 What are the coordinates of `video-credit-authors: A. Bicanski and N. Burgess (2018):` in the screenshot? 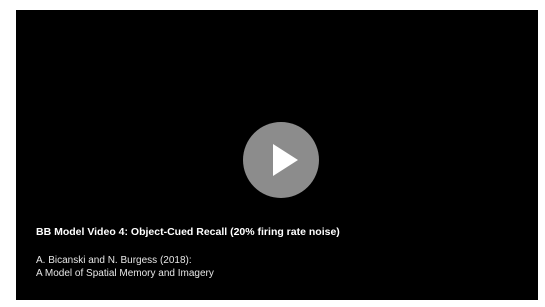 It's located at (114, 260).